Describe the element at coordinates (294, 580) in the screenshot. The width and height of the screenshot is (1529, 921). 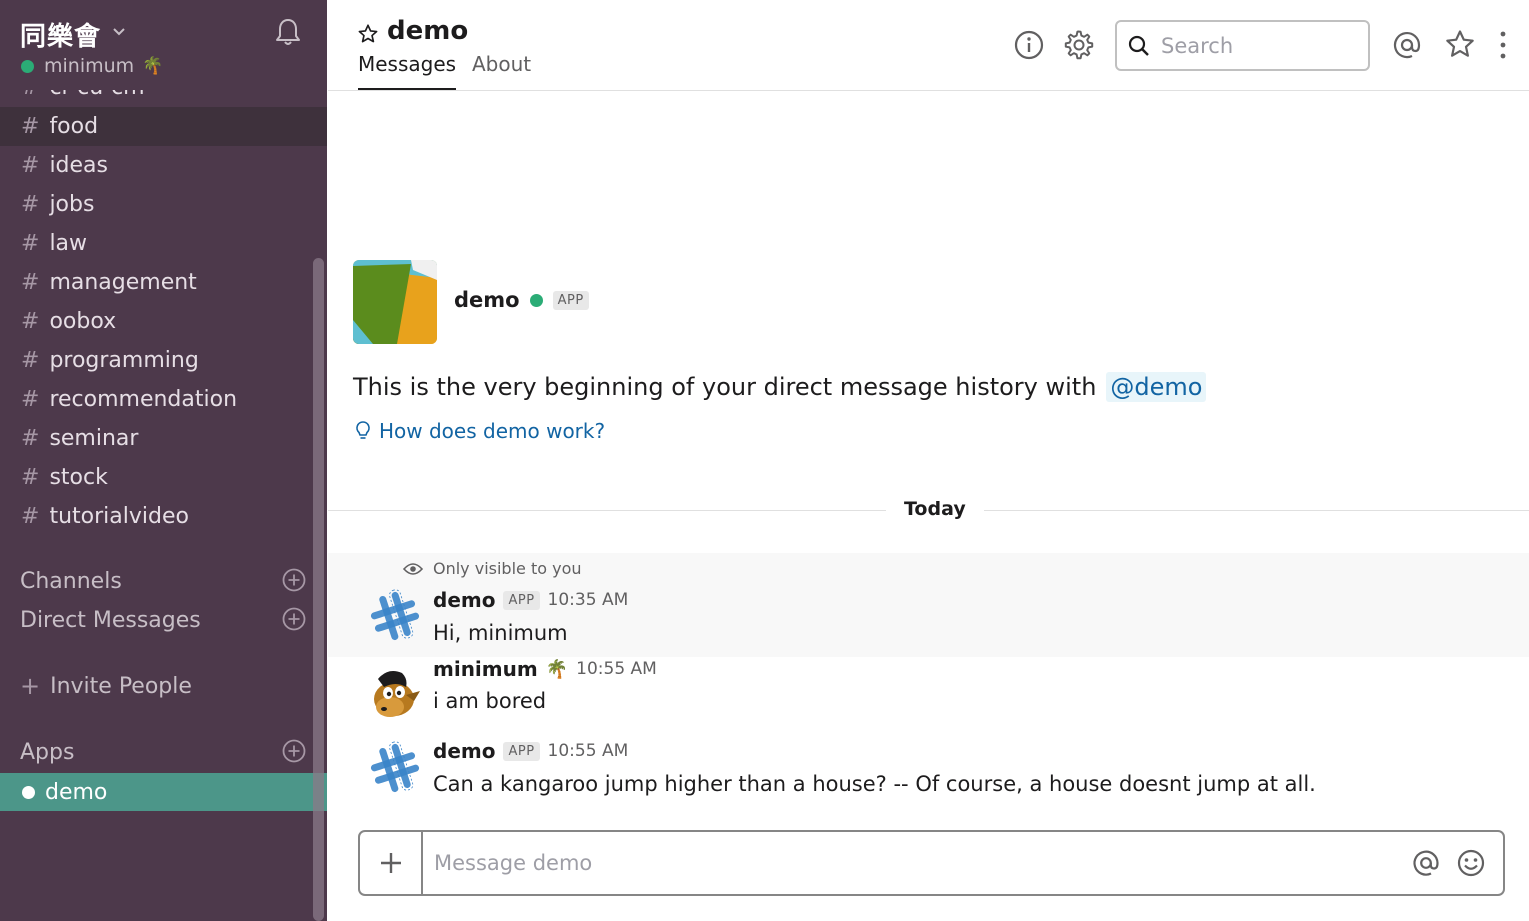
I see `add-channel-icon` at that location.